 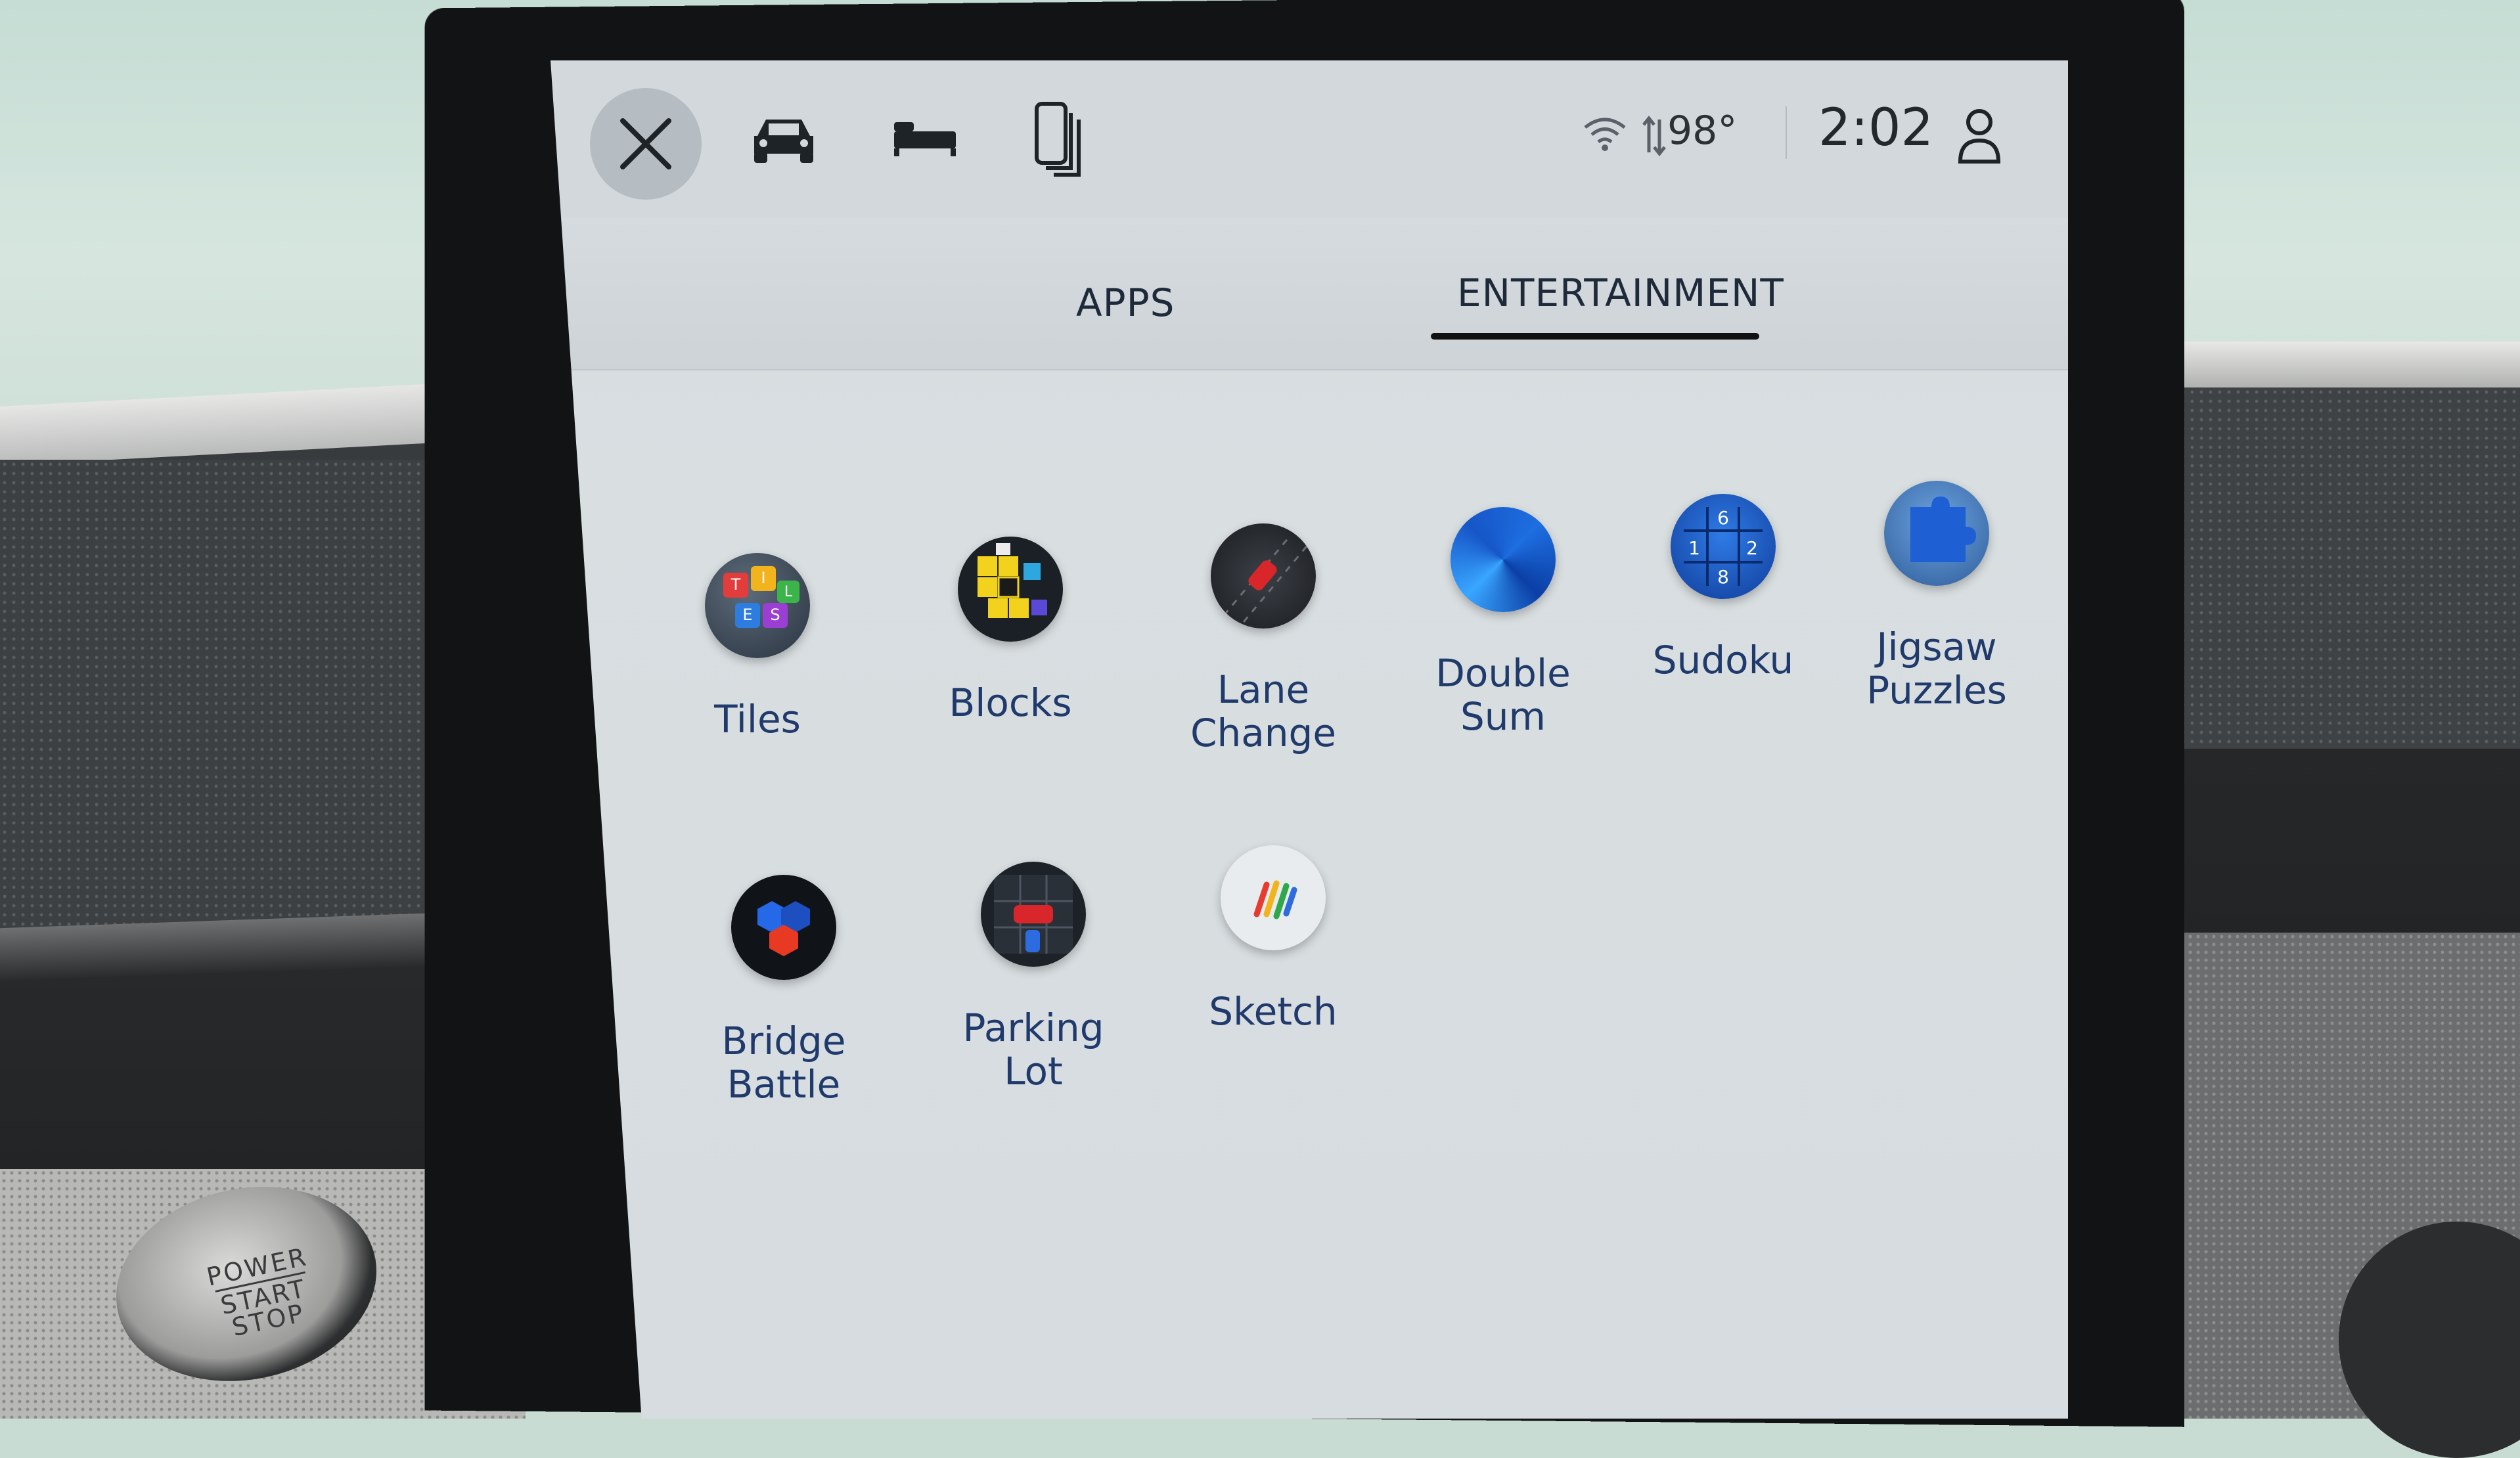 I want to click on bridge-battle-icon, so click(x=783, y=927).